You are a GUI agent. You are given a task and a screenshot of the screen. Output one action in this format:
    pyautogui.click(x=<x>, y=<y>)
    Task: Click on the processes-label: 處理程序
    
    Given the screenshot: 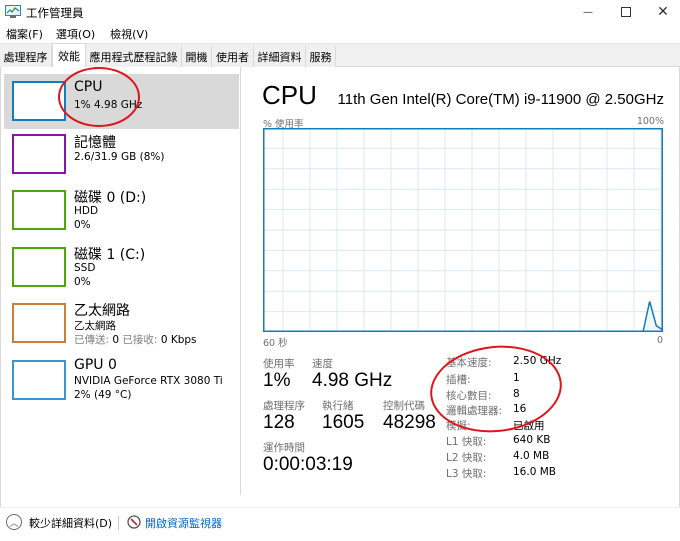 What is the action you would take?
    pyautogui.click(x=284, y=406)
    